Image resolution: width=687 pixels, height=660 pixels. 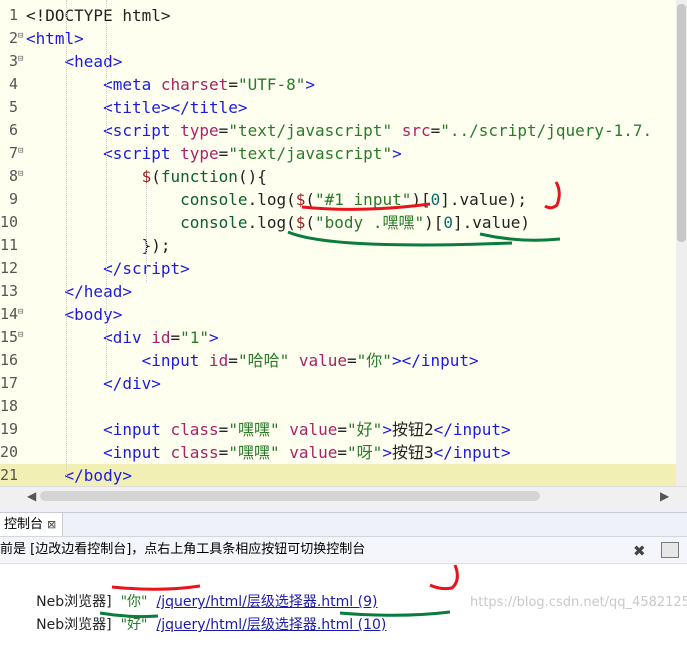 I want to click on code-line: 5 <title></title>, so click(x=338, y=107).